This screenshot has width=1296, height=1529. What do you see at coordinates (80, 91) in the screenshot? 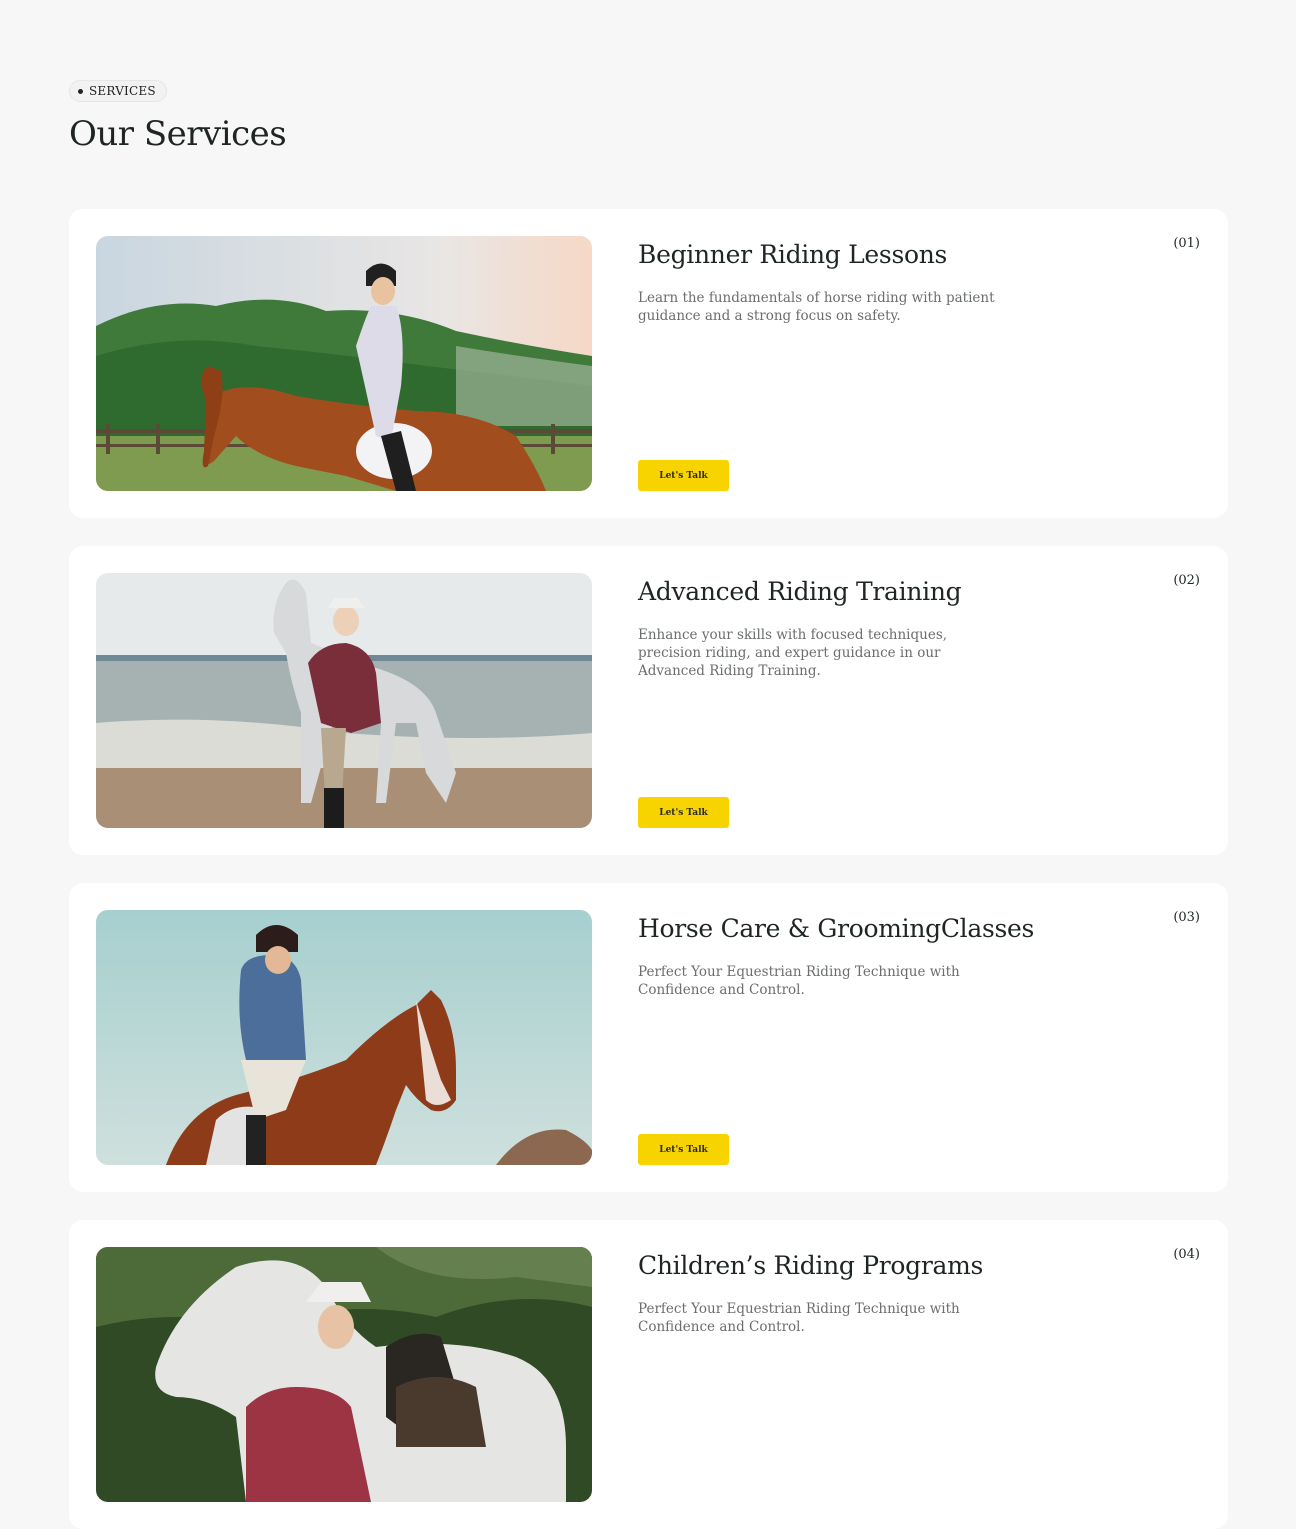
I see `bullet-dot-icon` at bounding box center [80, 91].